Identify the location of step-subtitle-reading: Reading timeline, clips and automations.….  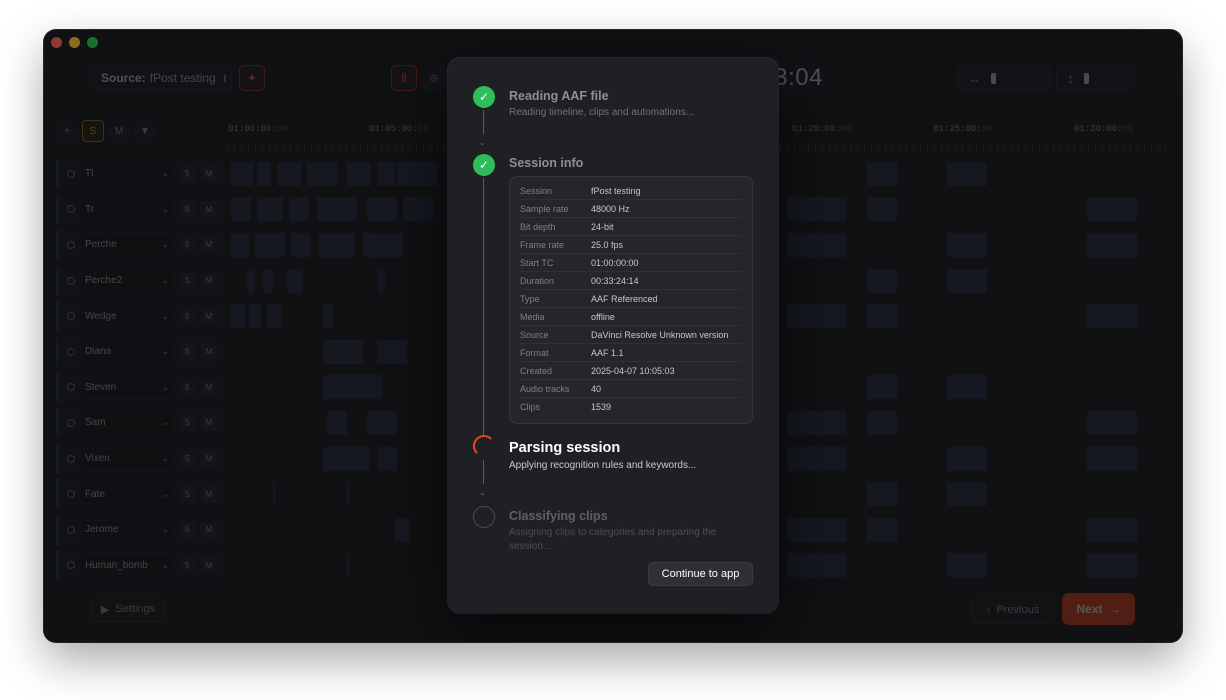
(602, 112).